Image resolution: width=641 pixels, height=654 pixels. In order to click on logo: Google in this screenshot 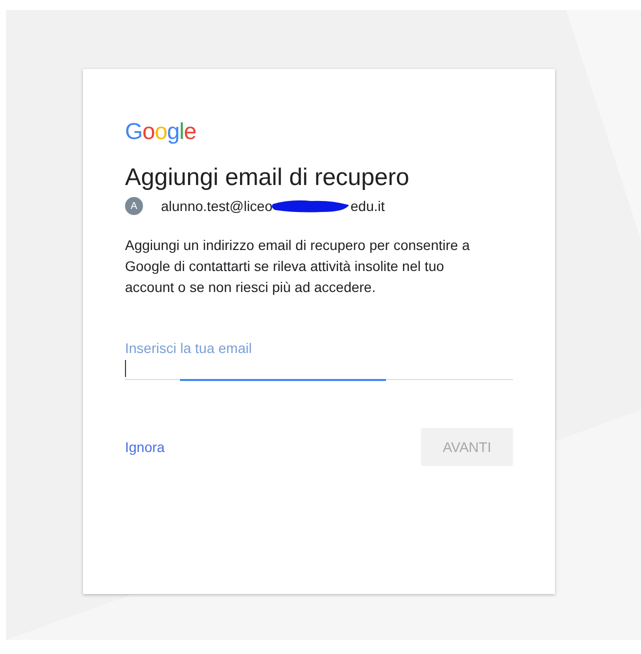, I will do `click(161, 131)`.